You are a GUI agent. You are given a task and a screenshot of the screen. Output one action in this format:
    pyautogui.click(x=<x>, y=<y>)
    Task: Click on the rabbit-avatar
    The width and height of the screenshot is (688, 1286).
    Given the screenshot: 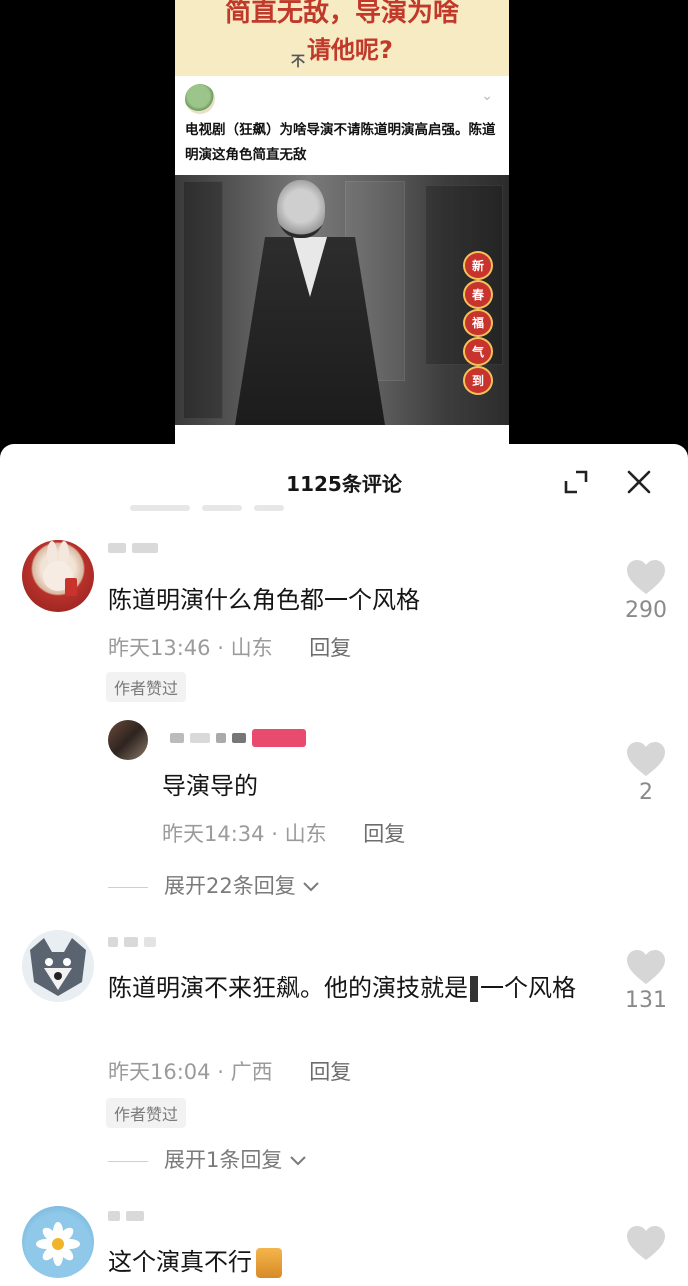 What is the action you would take?
    pyautogui.click(x=58, y=576)
    